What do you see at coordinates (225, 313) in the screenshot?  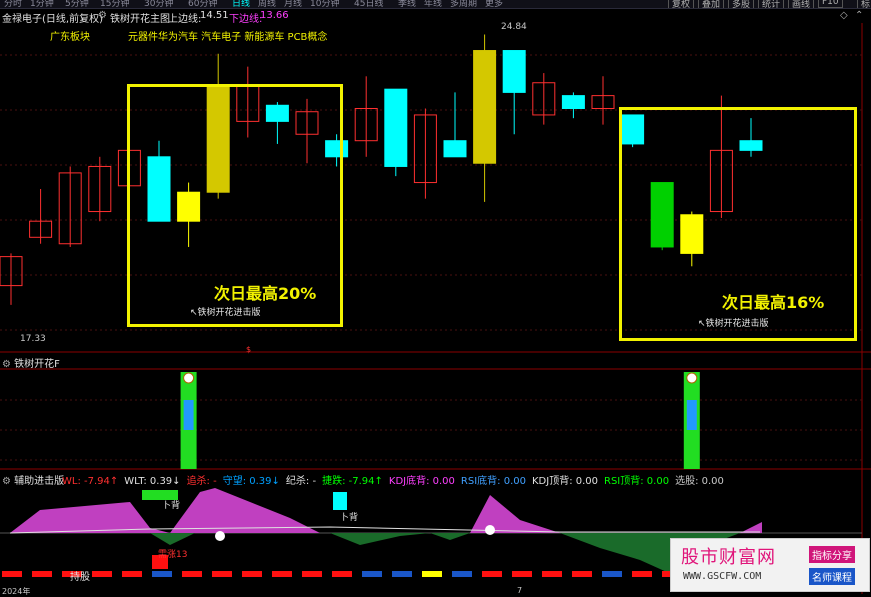 I see `box1-note: ↖铁树开花进击版` at bounding box center [225, 313].